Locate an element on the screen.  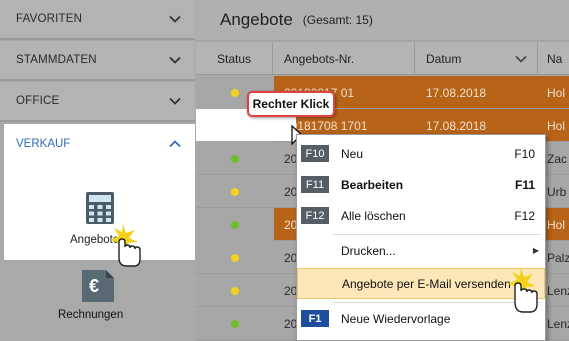
calculator-icon is located at coordinates (100, 208).